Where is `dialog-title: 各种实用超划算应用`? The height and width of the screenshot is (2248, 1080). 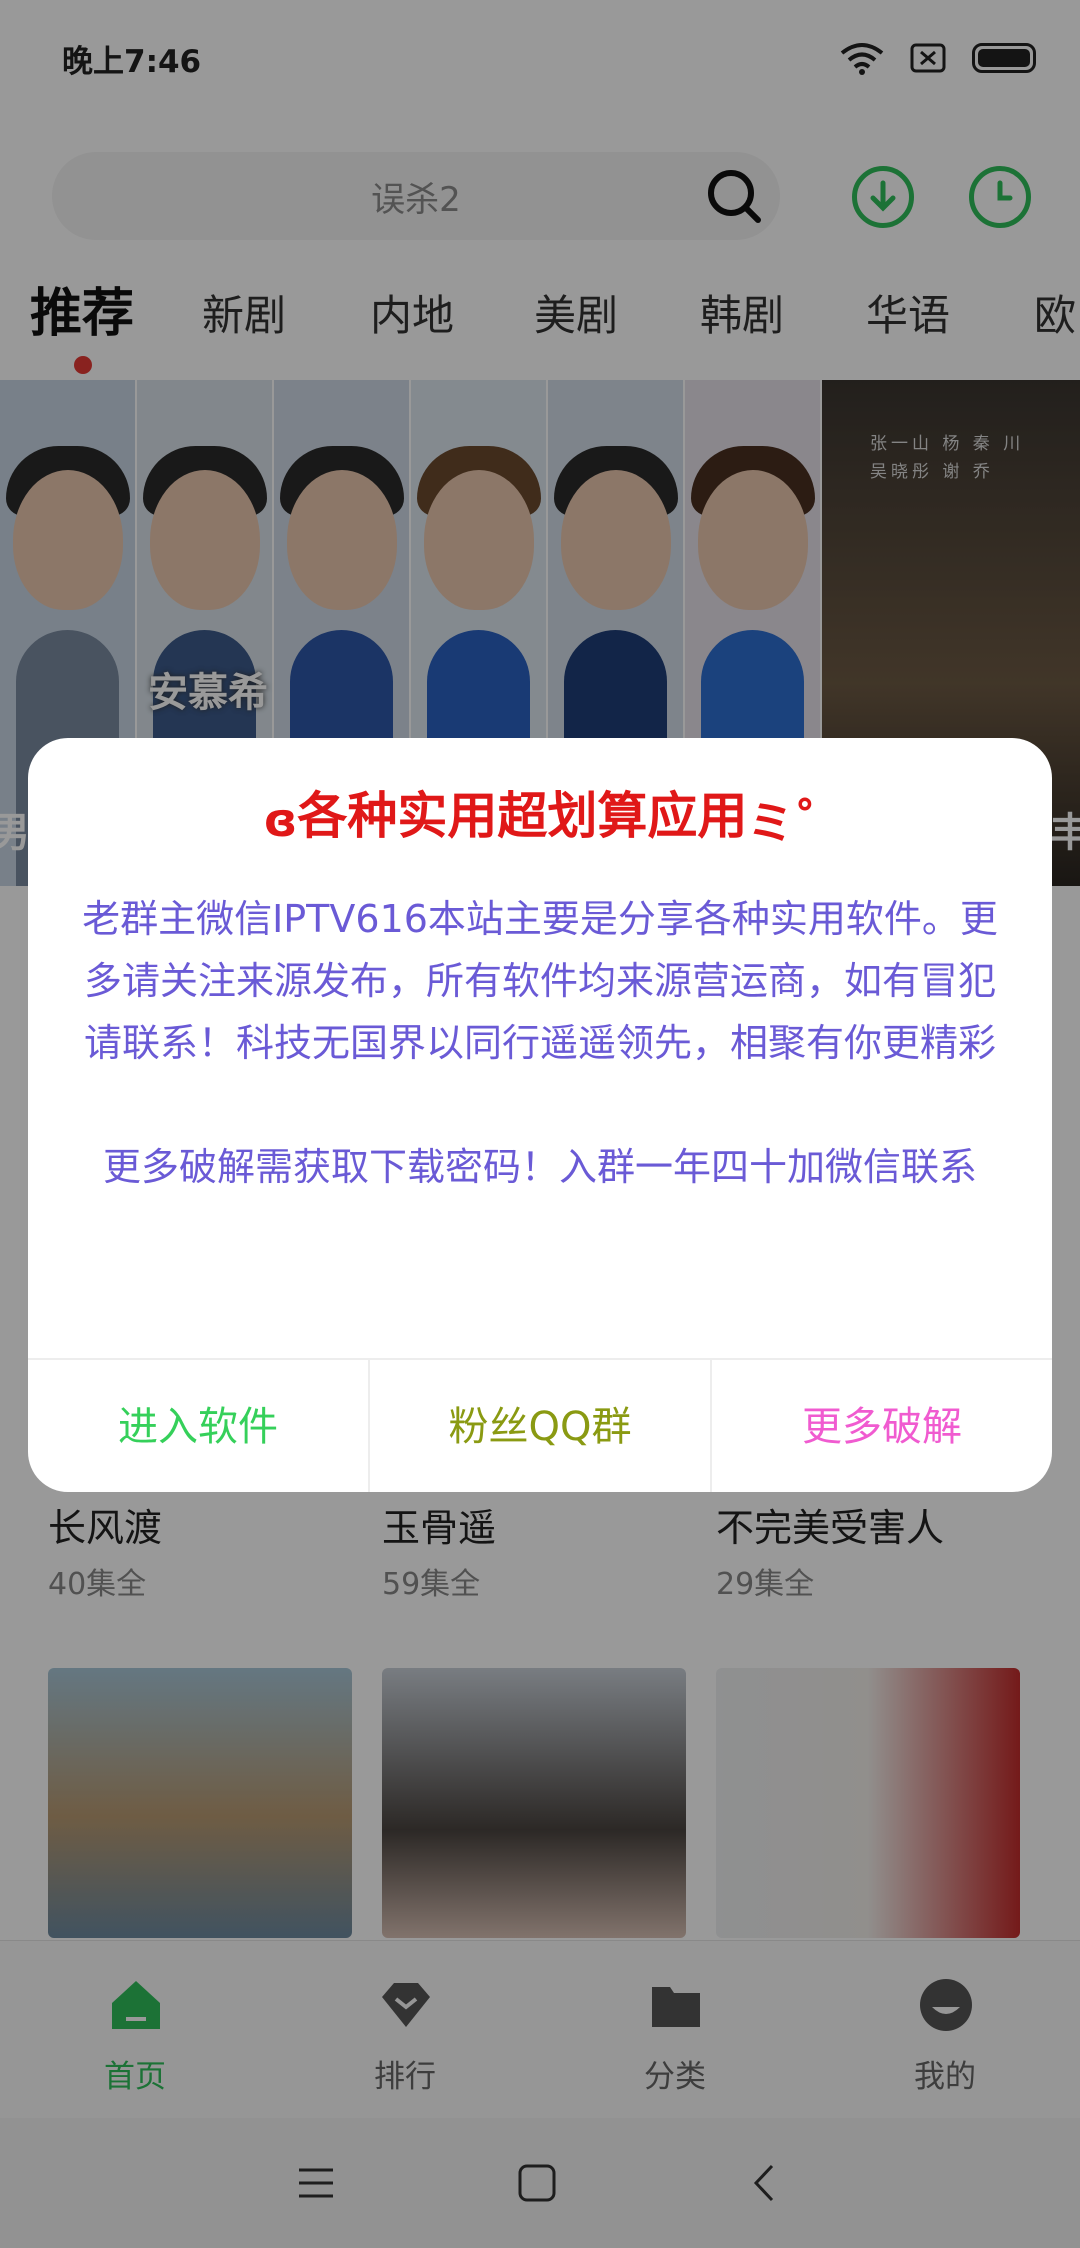
dialog-title: 各种实用超划算应用 is located at coordinates (522, 816).